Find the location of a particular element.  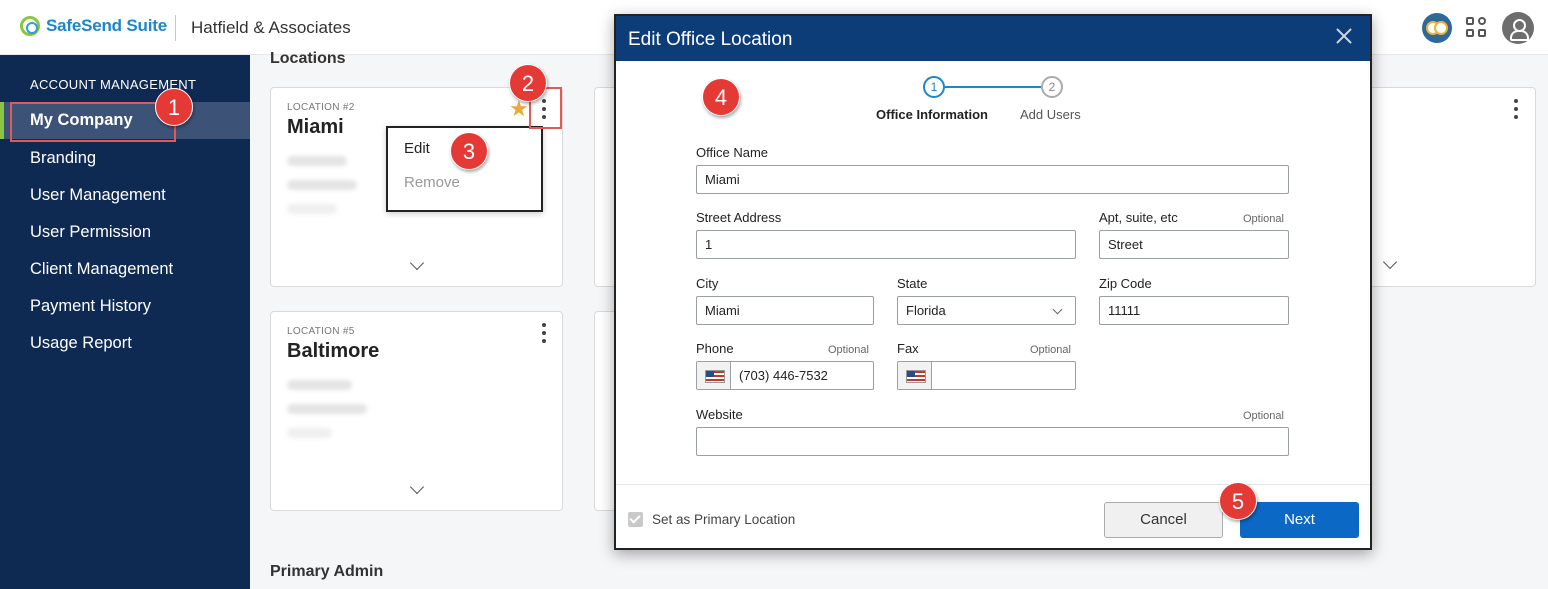

modal-title: Edit Office Location is located at coordinates (710, 39).